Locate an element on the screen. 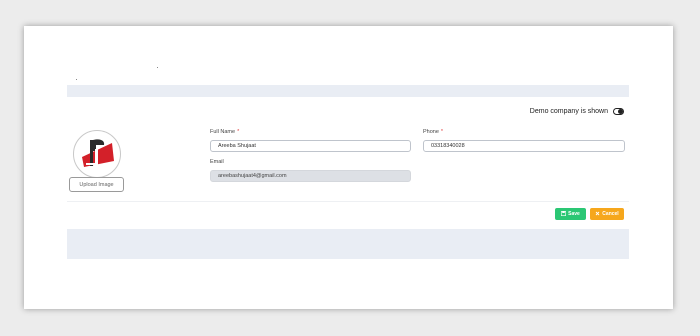 The image size is (700, 336). company-logo-icon is located at coordinates (97, 154).